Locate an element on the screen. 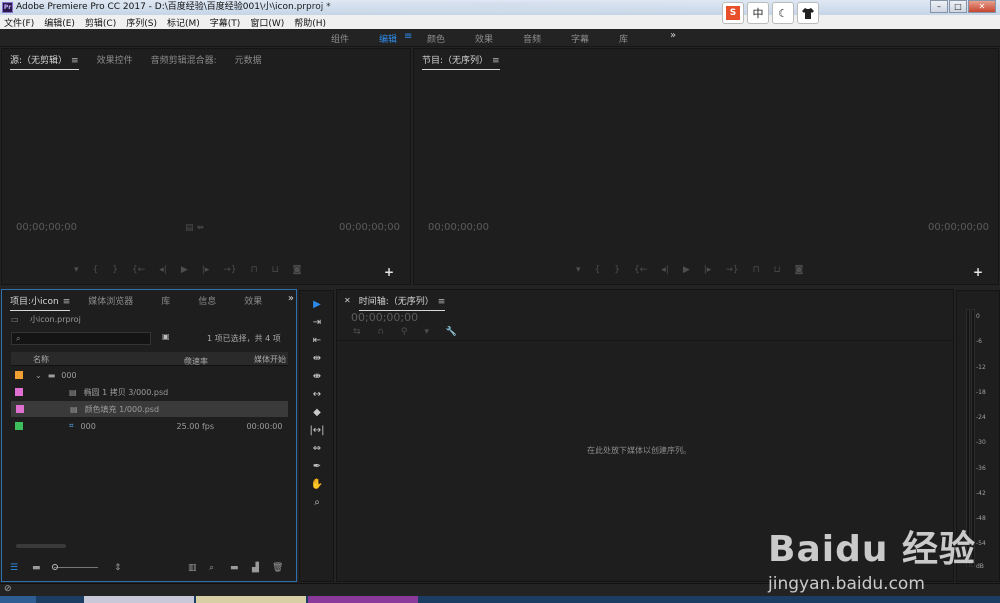 This screenshot has width=1000, height=603. slip-tool-icon: |↔| is located at coordinates (317, 431).